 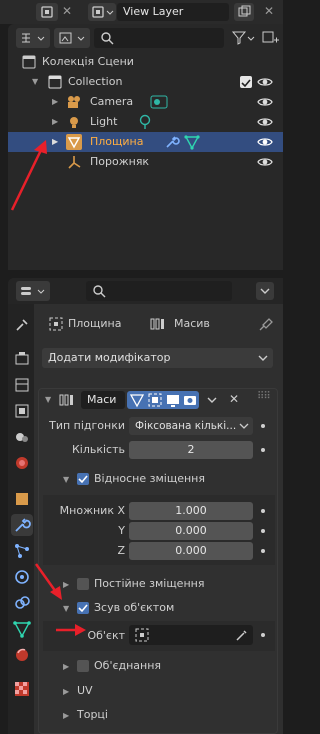 What do you see at coordinates (83, 608) in the screenshot?
I see `object-offset-checkbox` at bounding box center [83, 608].